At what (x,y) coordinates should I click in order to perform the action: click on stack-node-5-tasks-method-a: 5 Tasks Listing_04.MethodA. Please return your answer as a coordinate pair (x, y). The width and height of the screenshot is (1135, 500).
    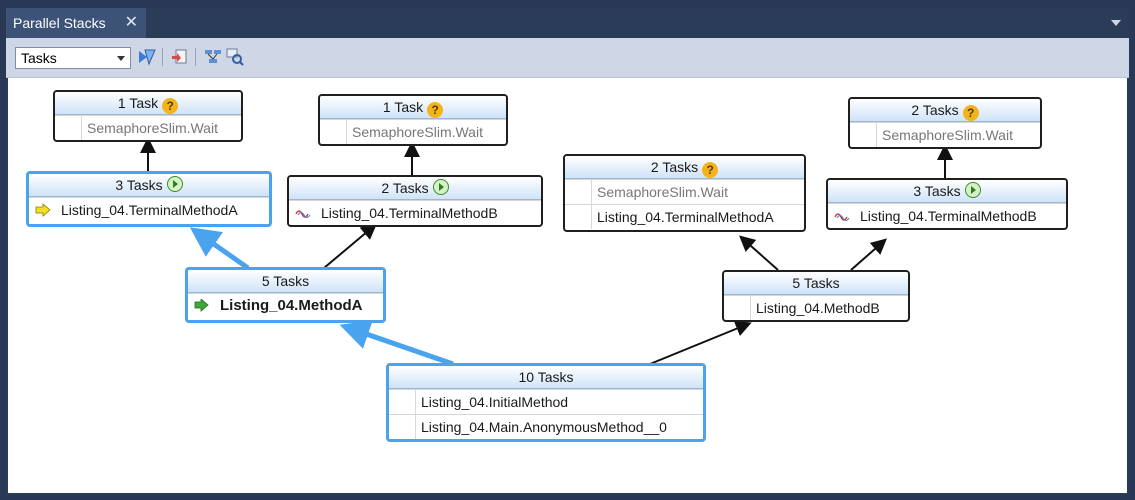
    Looking at the image, I should click on (285, 295).